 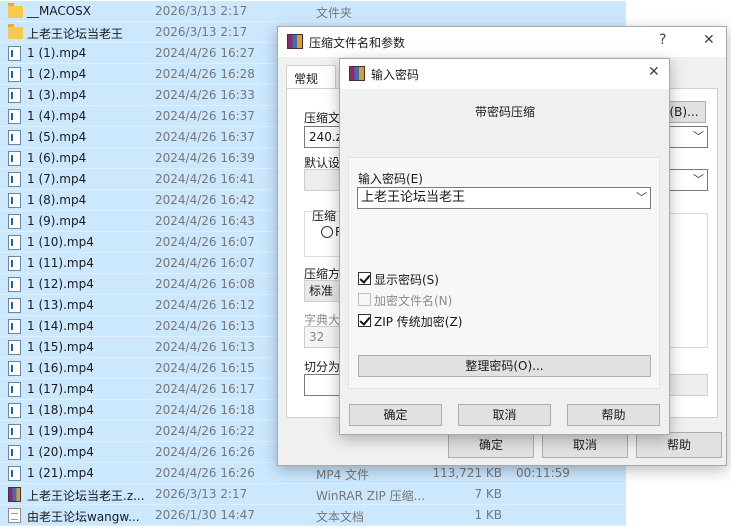 I want to click on method-dropdown: 标准, so click(x=324, y=291).